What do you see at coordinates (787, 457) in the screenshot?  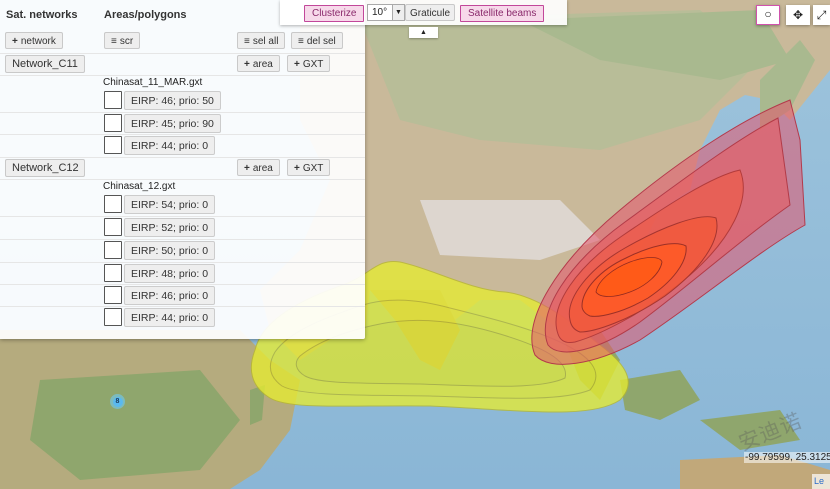 I see `mouse-coordinates: -99.79599, 25.3125` at bounding box center [787, 457].